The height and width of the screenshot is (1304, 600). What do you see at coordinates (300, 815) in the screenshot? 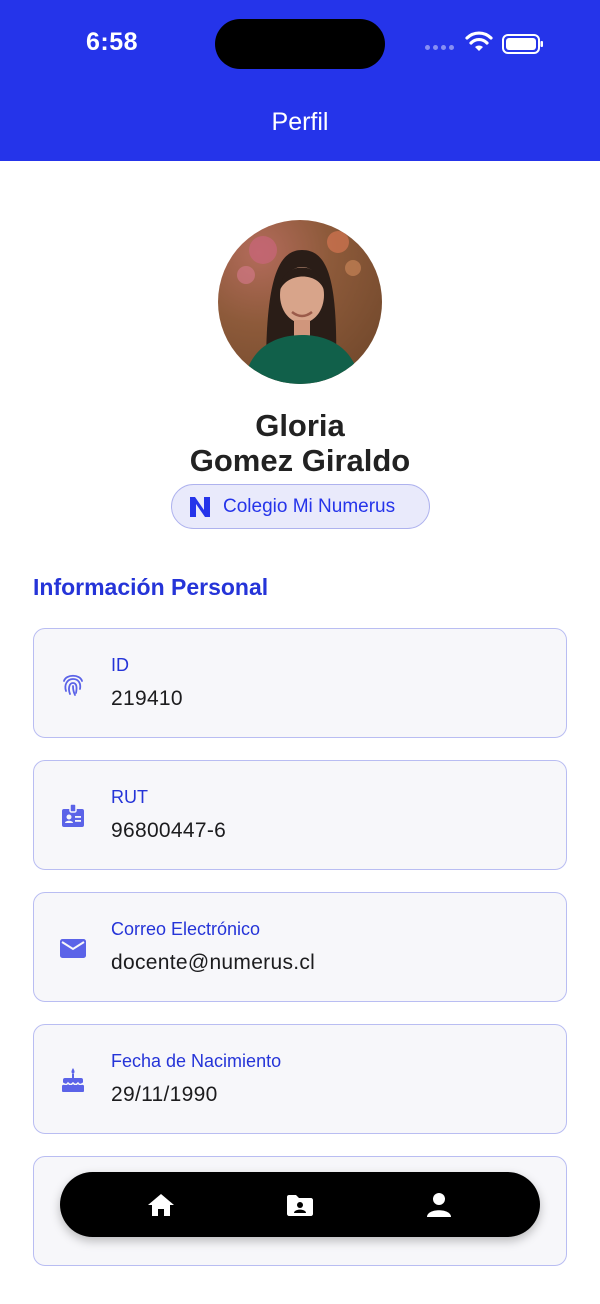
I see `info-card-rut: RUT 96800447-6` at bounding box center [300, 815].